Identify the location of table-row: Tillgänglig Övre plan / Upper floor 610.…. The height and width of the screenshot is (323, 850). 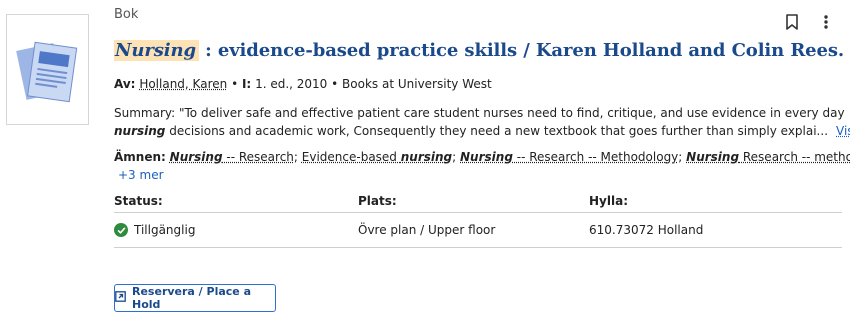
(478, 230).